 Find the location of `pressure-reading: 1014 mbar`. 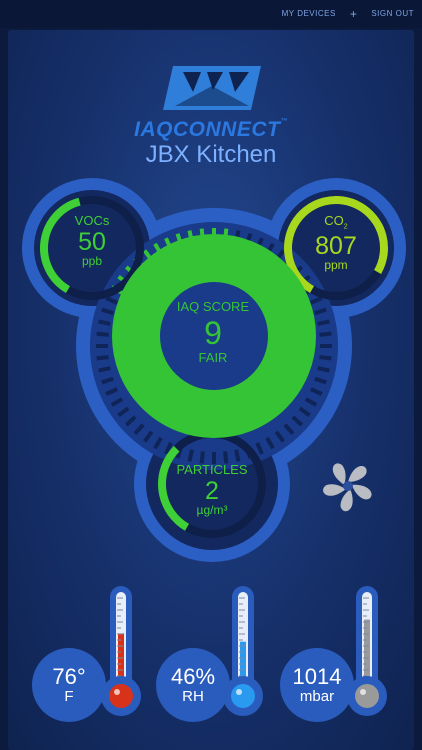

pressure-reading: 1014 mbar is located at coordinates (317, 685).